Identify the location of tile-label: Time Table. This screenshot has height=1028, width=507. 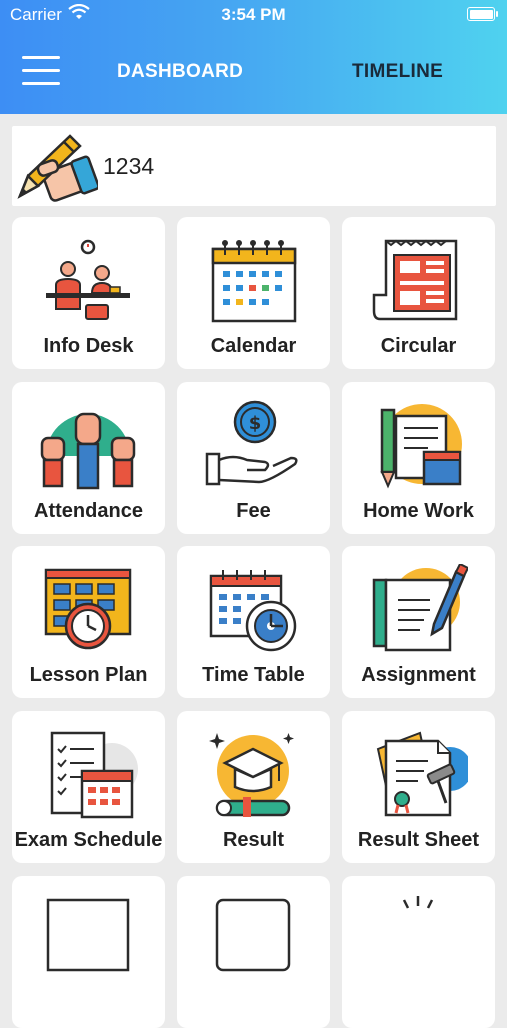
(253, 675).